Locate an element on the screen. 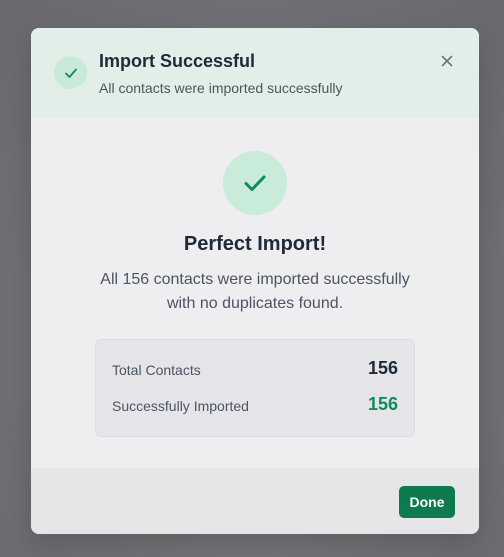 The height and width of the screenshot is (557, 504). stat-row-imported: Successfully Imported 156 is located at coordinates (255, 406).